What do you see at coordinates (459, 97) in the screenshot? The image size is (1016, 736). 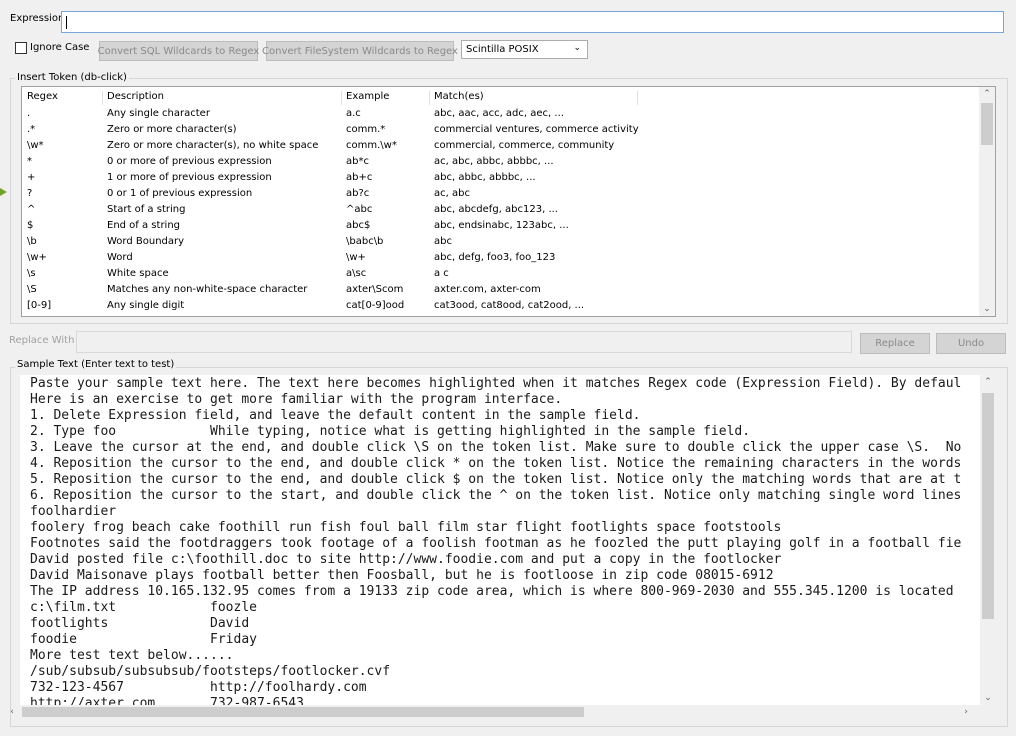 I see `column-header-matches: Match(es)` at bounding box center [459, 97].